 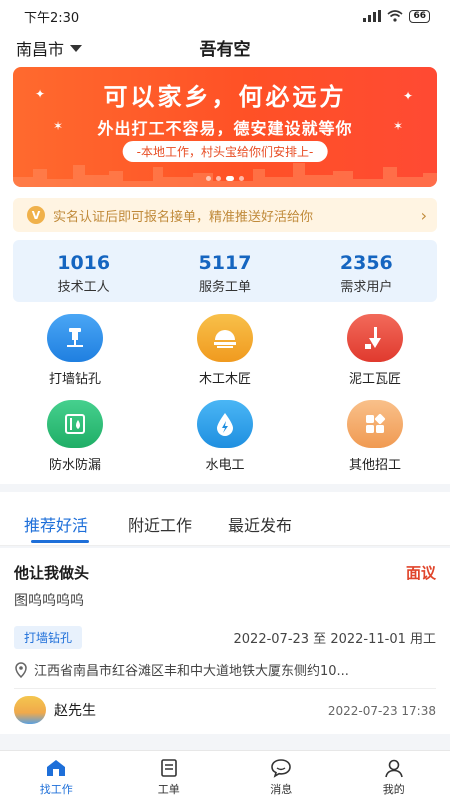 I want to click on wifi-icon, so click(x=395, y=16).